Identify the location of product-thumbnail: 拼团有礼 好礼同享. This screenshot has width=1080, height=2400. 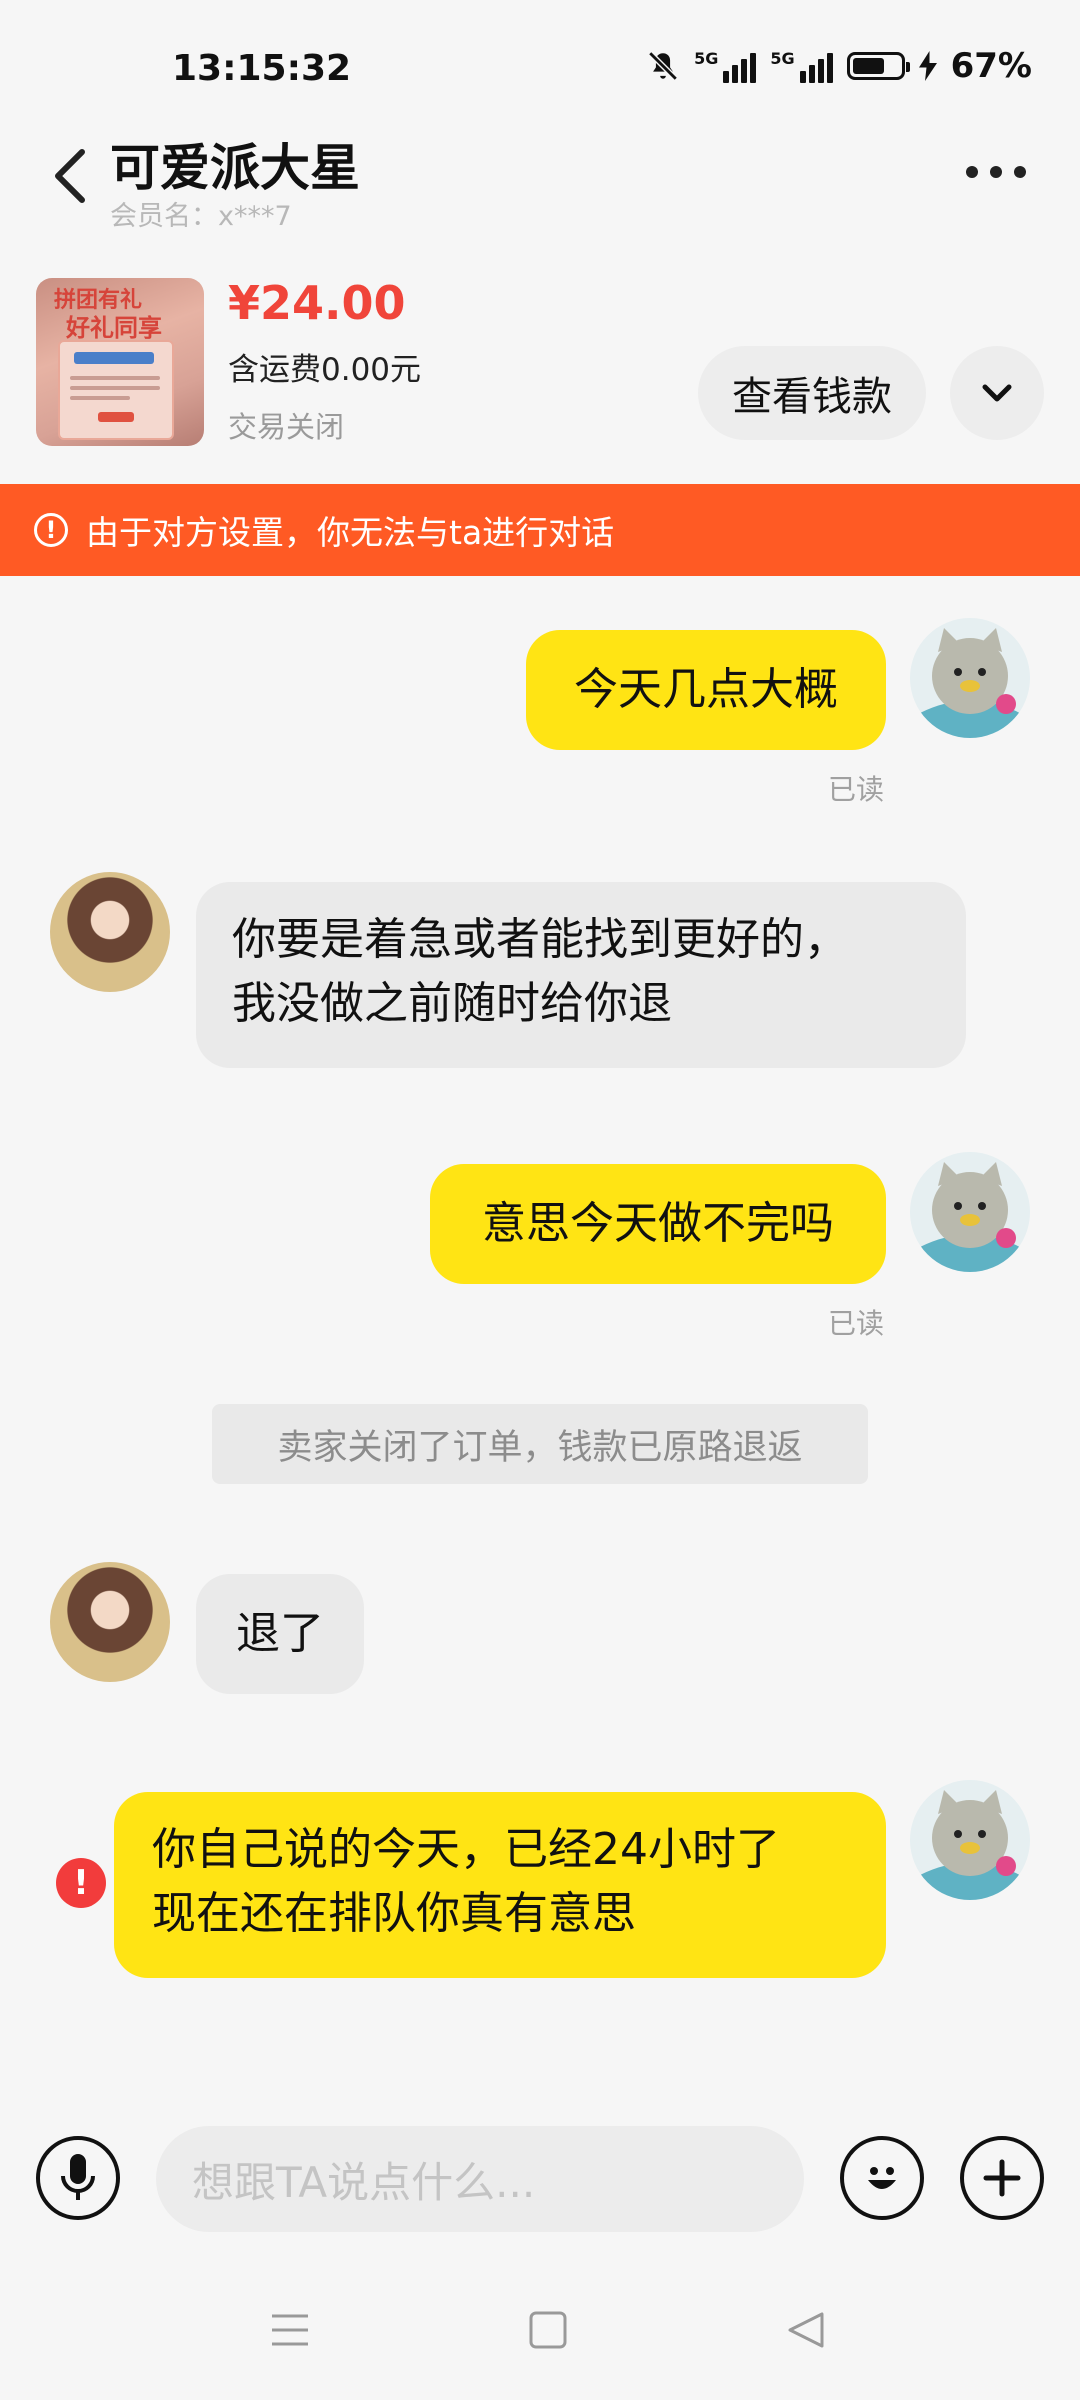
(120, 362).